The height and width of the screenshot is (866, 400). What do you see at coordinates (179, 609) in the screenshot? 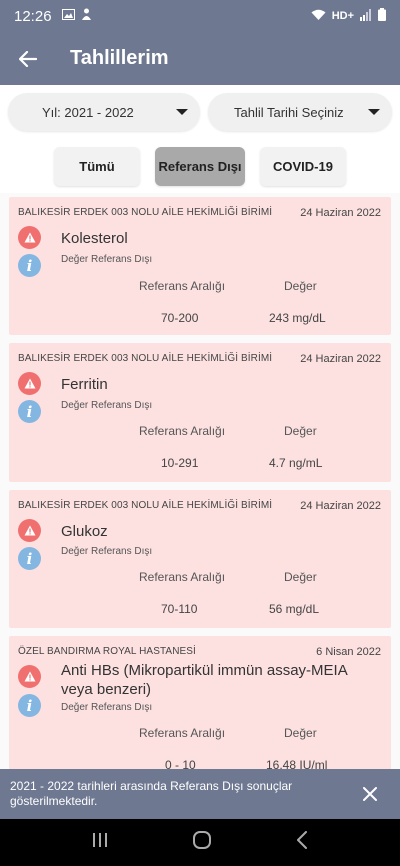
I see `reference-range-value: 70-110` at bounding box center [179, 609].